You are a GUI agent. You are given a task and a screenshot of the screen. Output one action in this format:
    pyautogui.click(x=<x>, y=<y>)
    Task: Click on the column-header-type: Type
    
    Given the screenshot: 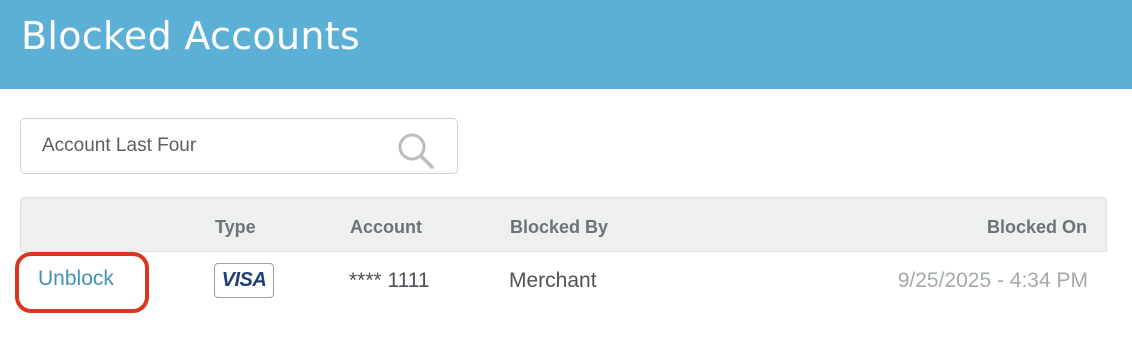 What is the action you would take?
    pyautogui.click(x=235, y=227)
    